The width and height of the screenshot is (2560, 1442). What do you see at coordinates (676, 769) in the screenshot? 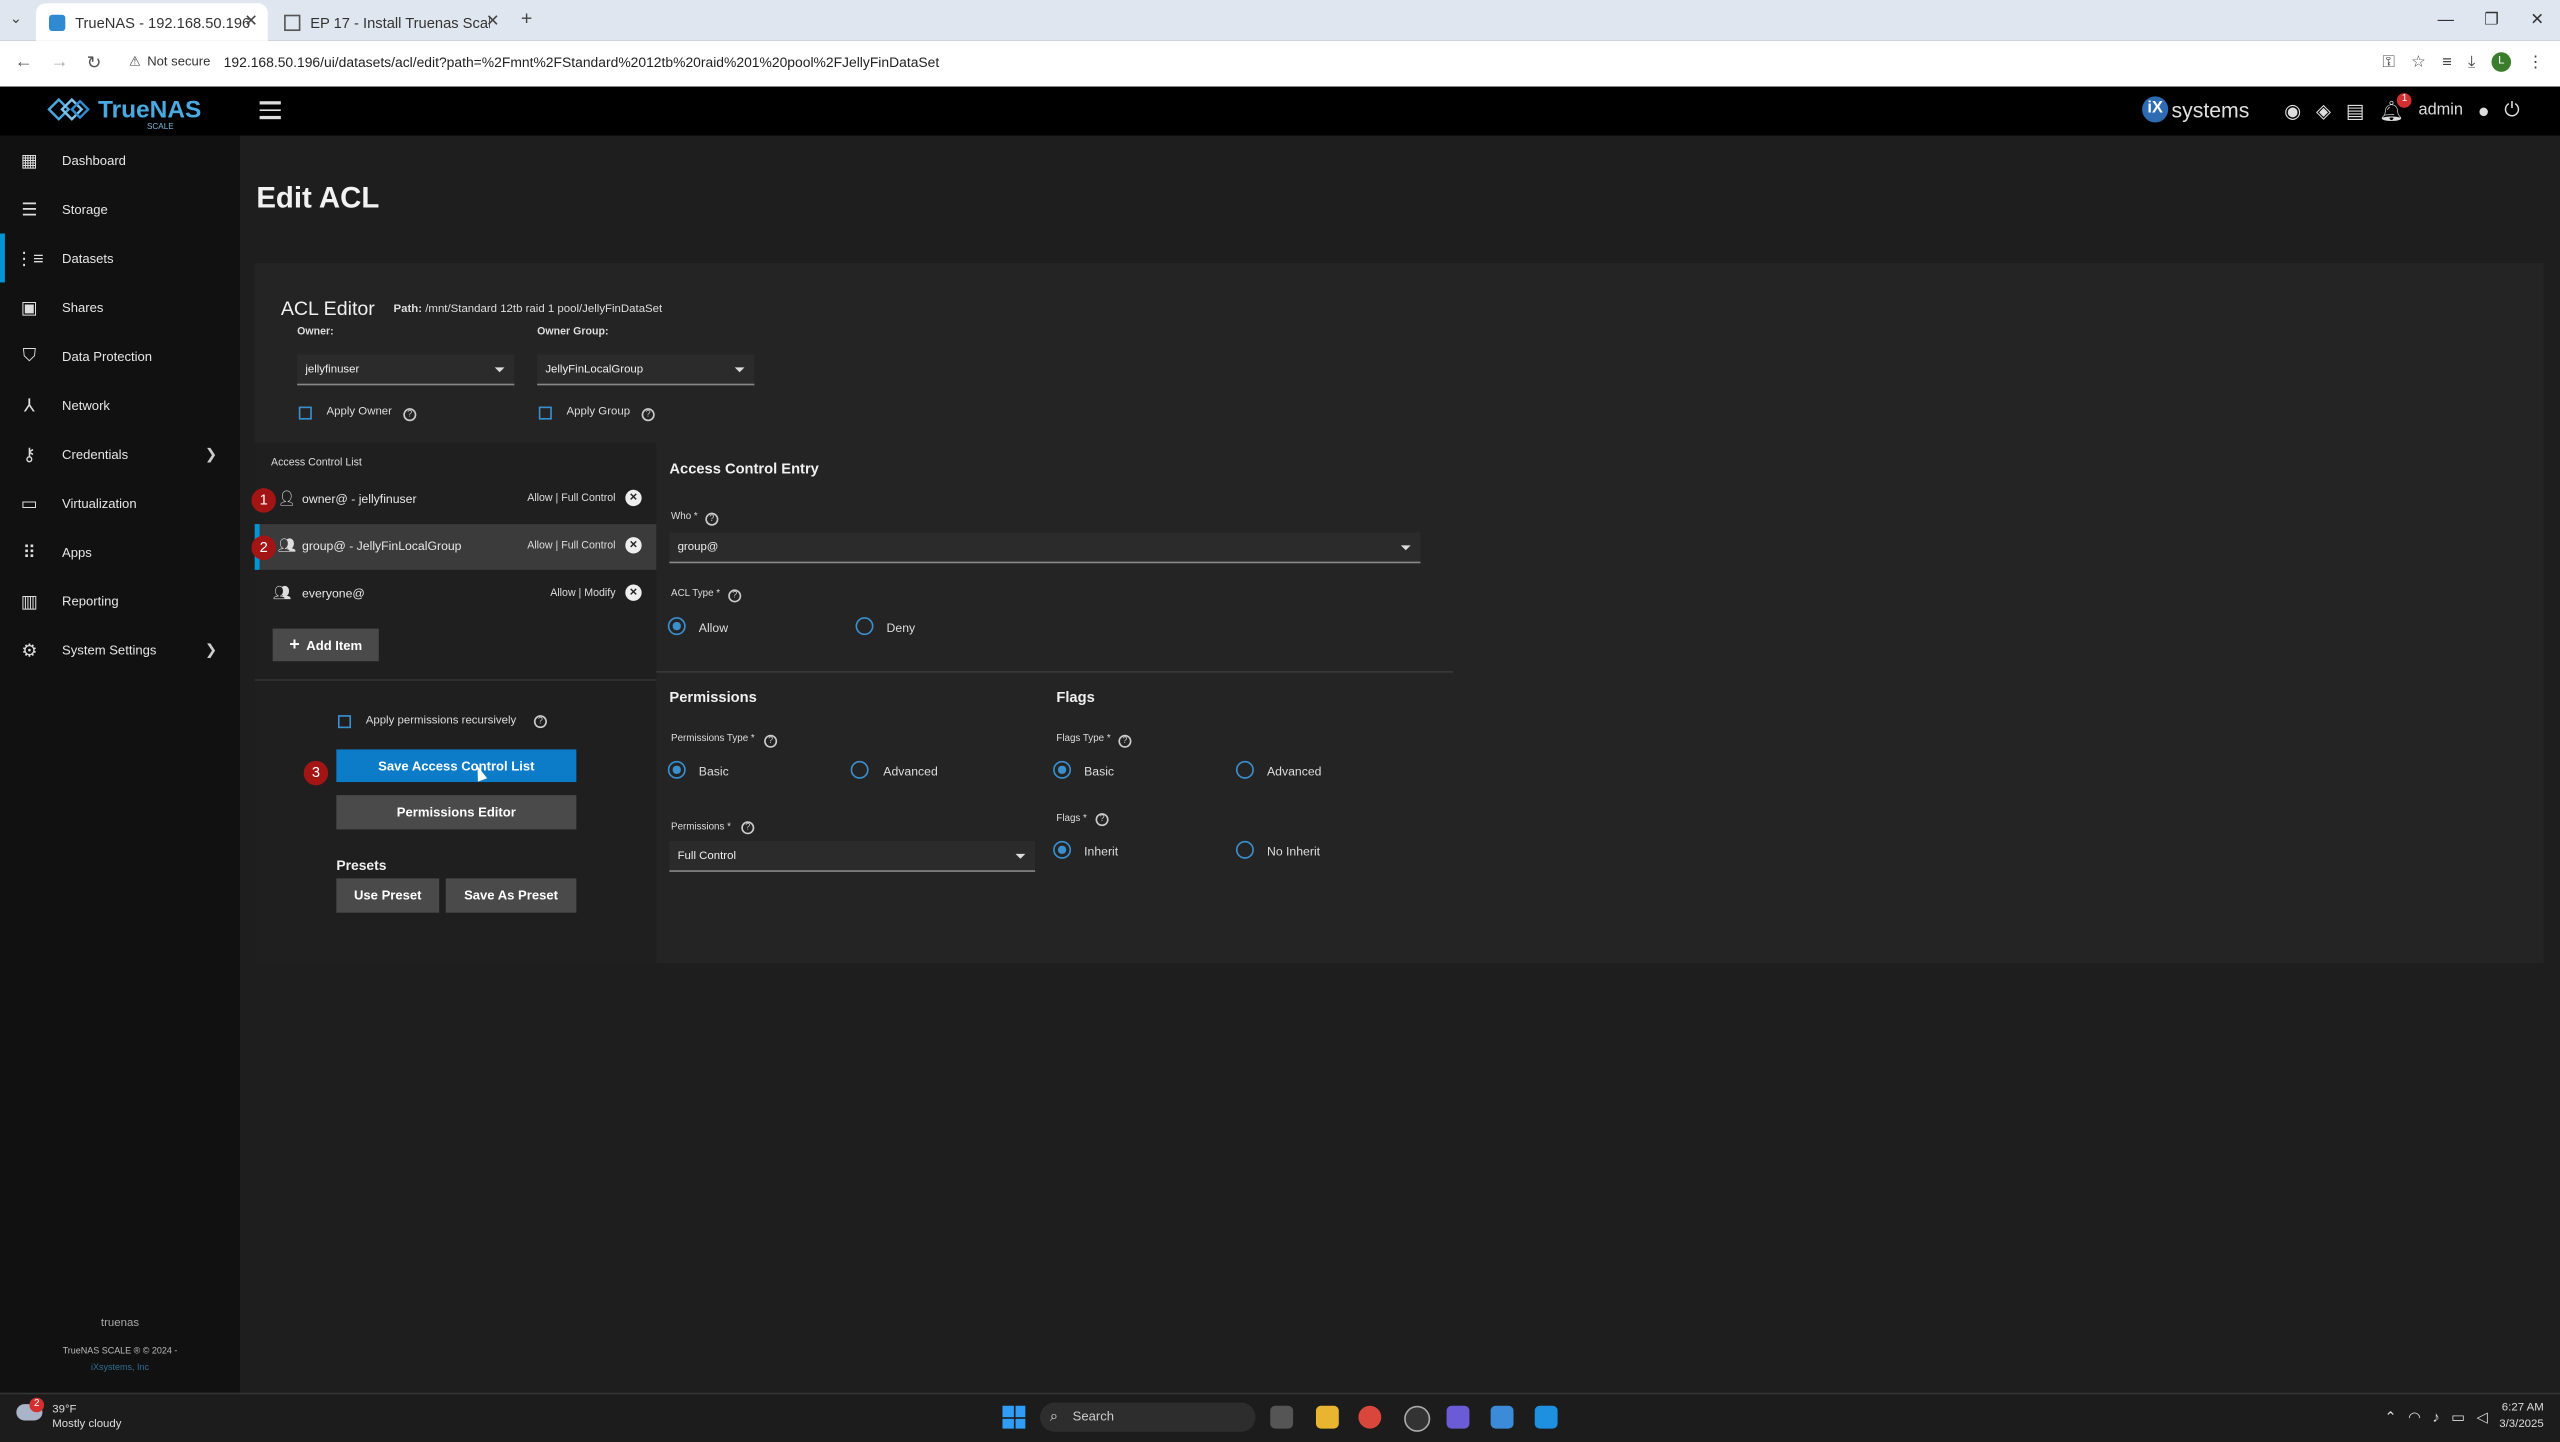
I see `perm-basic-radio` at bounding box center [676, 769].